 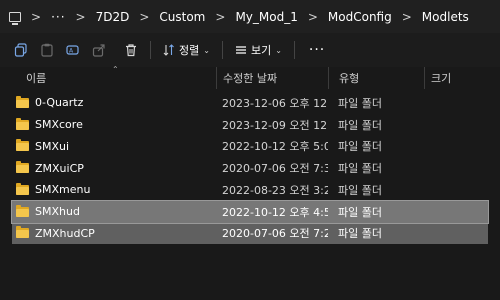 I want to click on command-bar: A 정렬 ⌄ 보기 ⌄ ···, so click(x=250, y=50).